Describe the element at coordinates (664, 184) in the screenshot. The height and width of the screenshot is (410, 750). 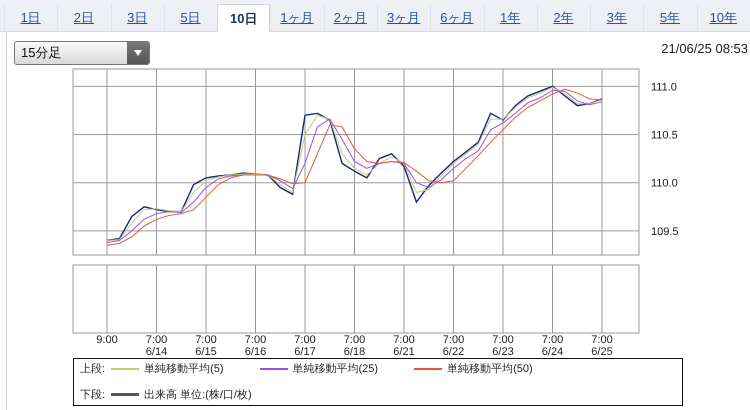
I see `y-tick-label: 110.0` at that location.